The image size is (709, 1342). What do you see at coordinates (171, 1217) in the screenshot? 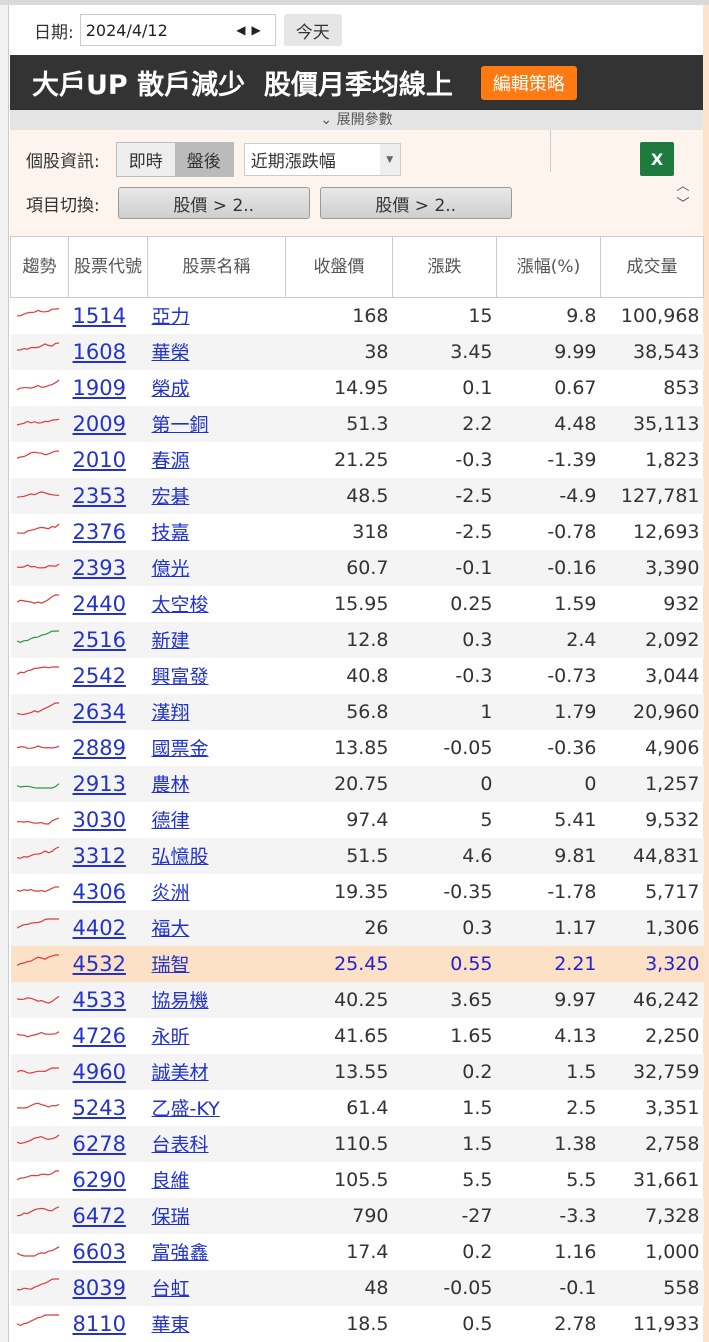
I see `stock-name-link: 保瑞` at bounding box center [171, 1217].